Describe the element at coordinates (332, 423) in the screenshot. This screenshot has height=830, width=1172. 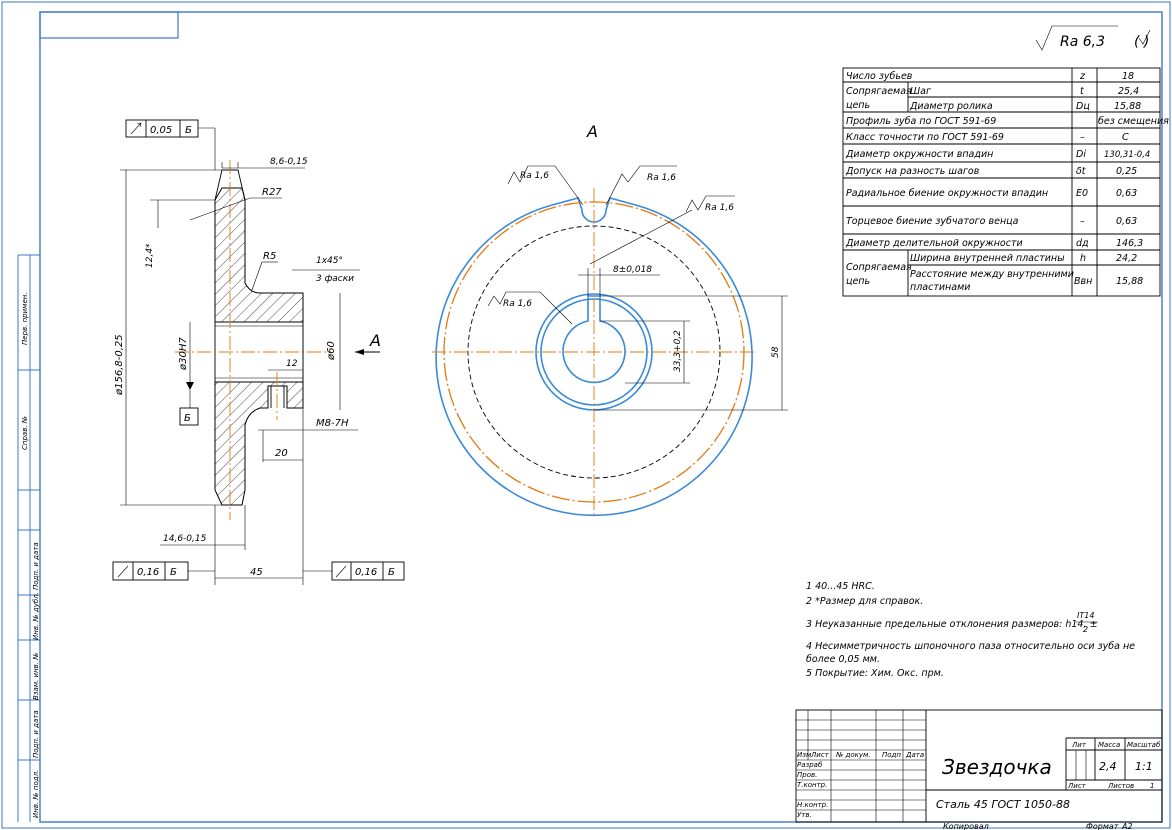
I see `thread-label: М8-7Н` at that location.